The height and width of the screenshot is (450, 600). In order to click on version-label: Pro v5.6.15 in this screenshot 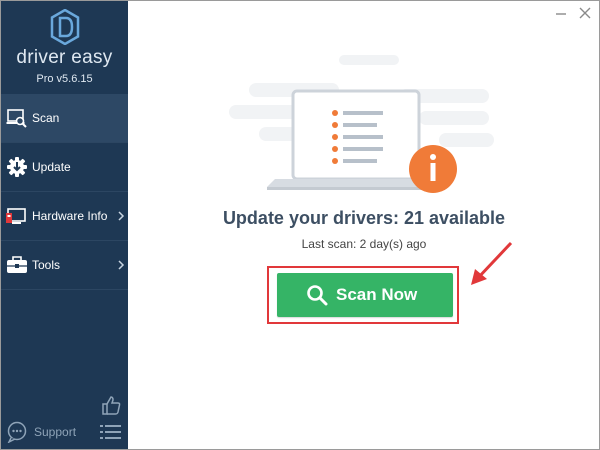, I will do `click(64, 79)`.